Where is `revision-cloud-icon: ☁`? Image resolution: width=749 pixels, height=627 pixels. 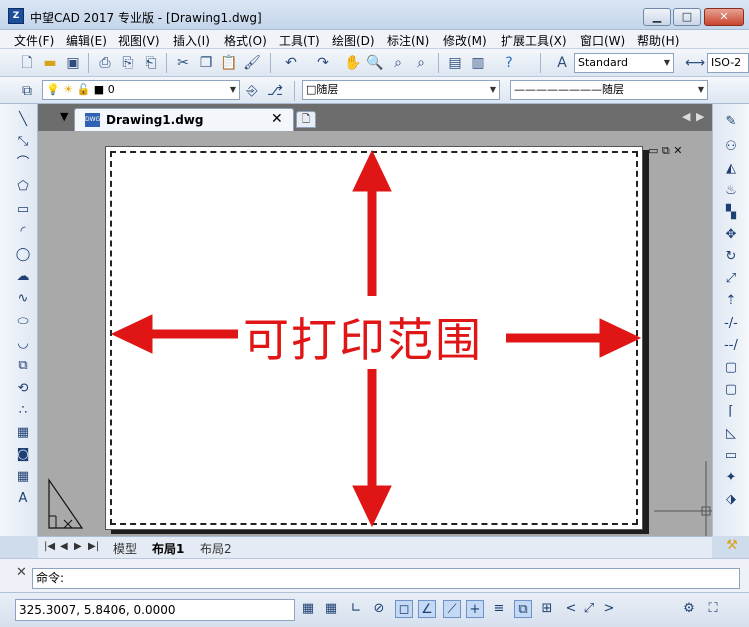
revision-cloud-icon: ☁ is located at coordinates (23, 277).